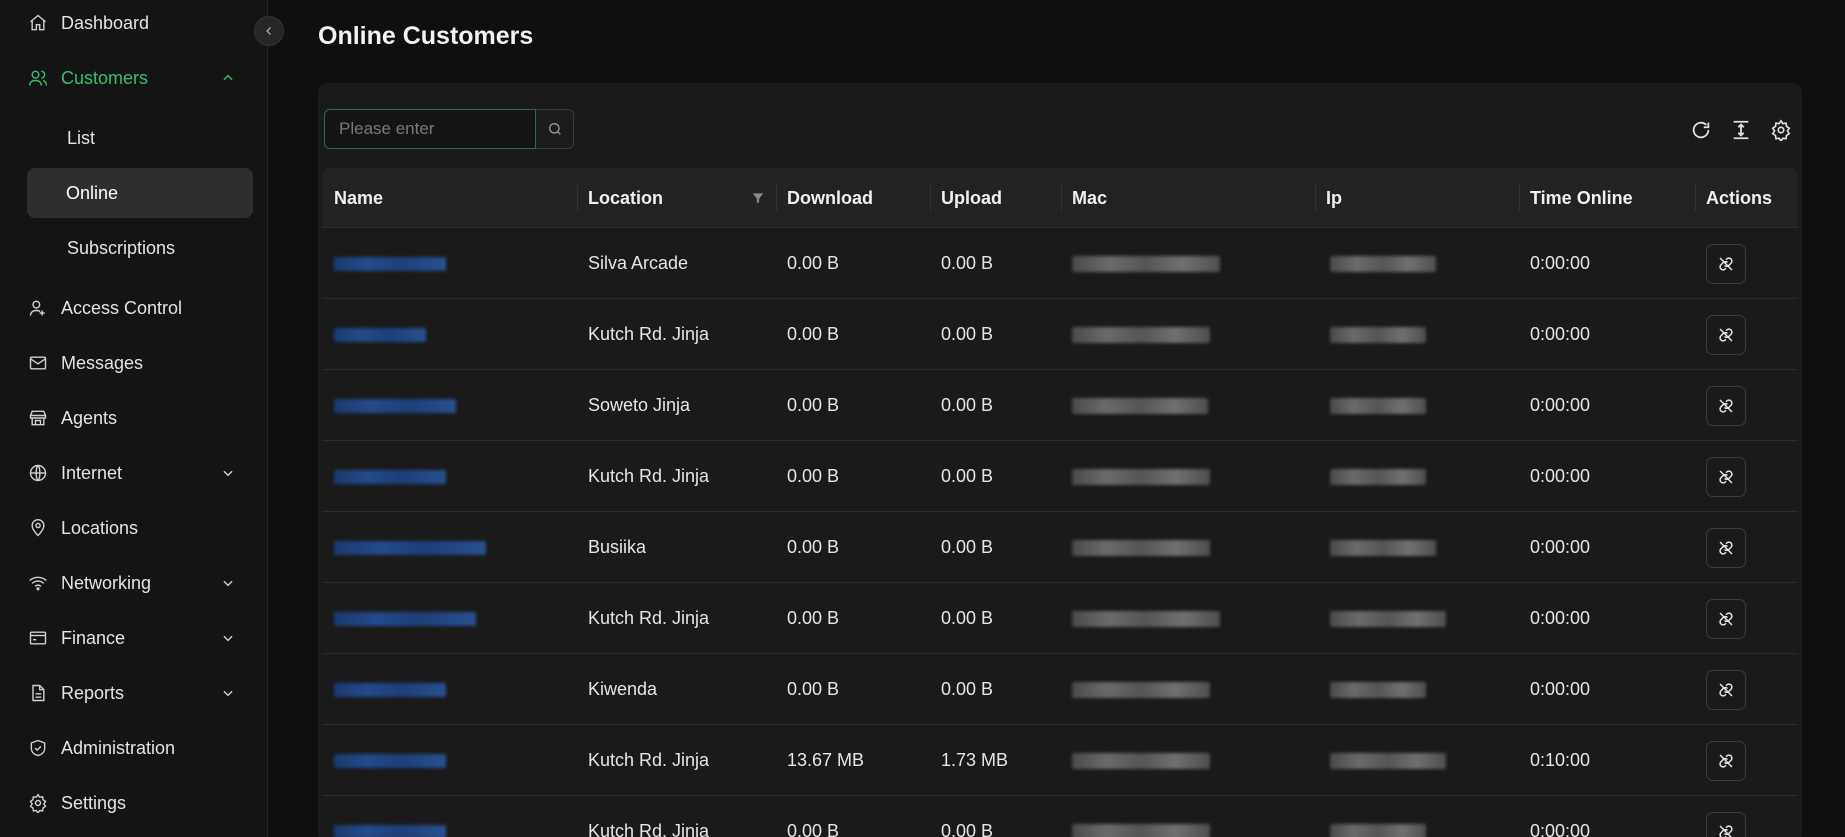  I want to click on sidebar-item-dashboard: Dashboard, so click(134, 23).